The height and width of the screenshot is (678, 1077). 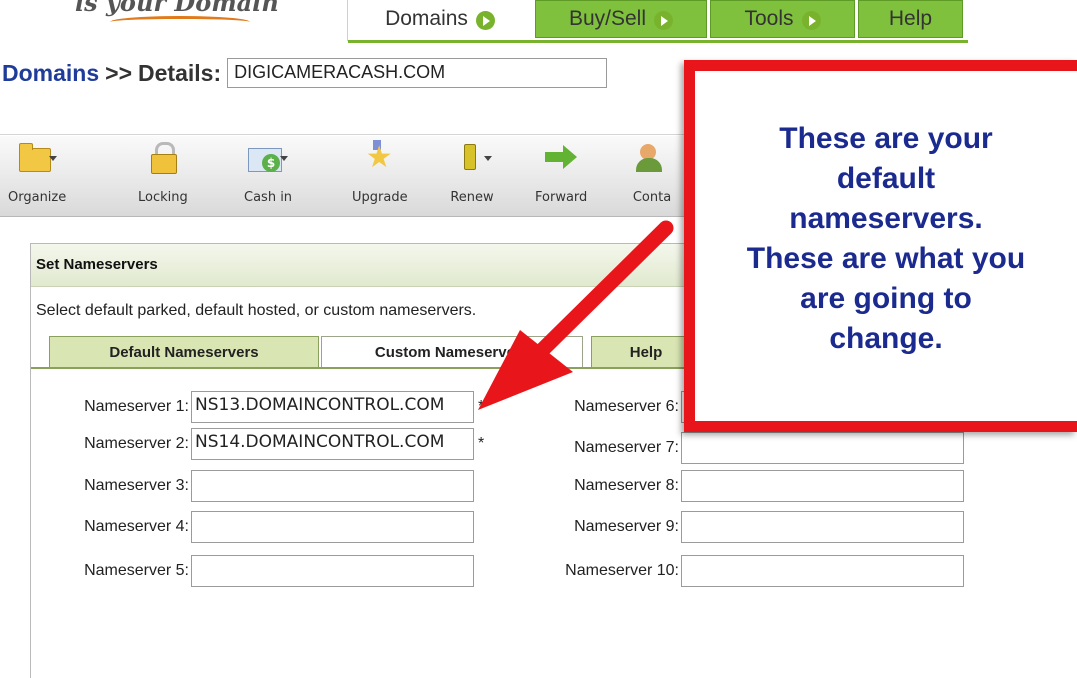 What do you see at coordinates (97, 264) in the screenshot?
I see `panel-title: Set Nameservers` at bounding box center [97, 264].